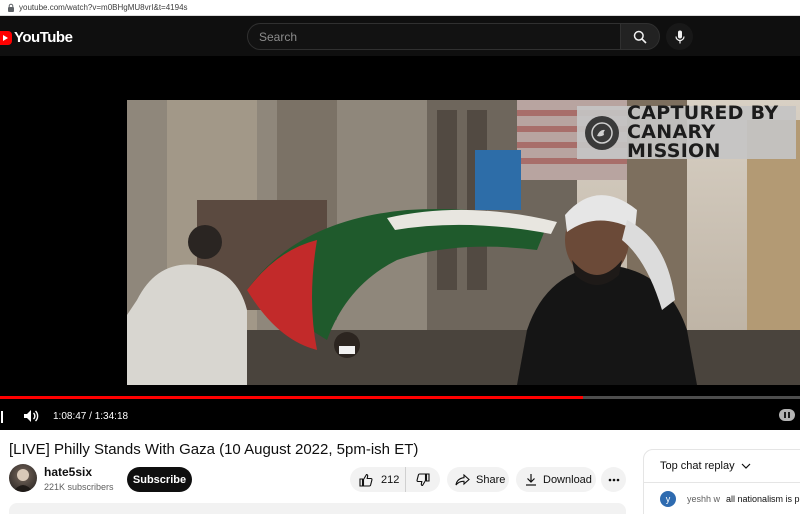  I want to click on chat-message-text: all nationalism is pe, so click(763, 499).